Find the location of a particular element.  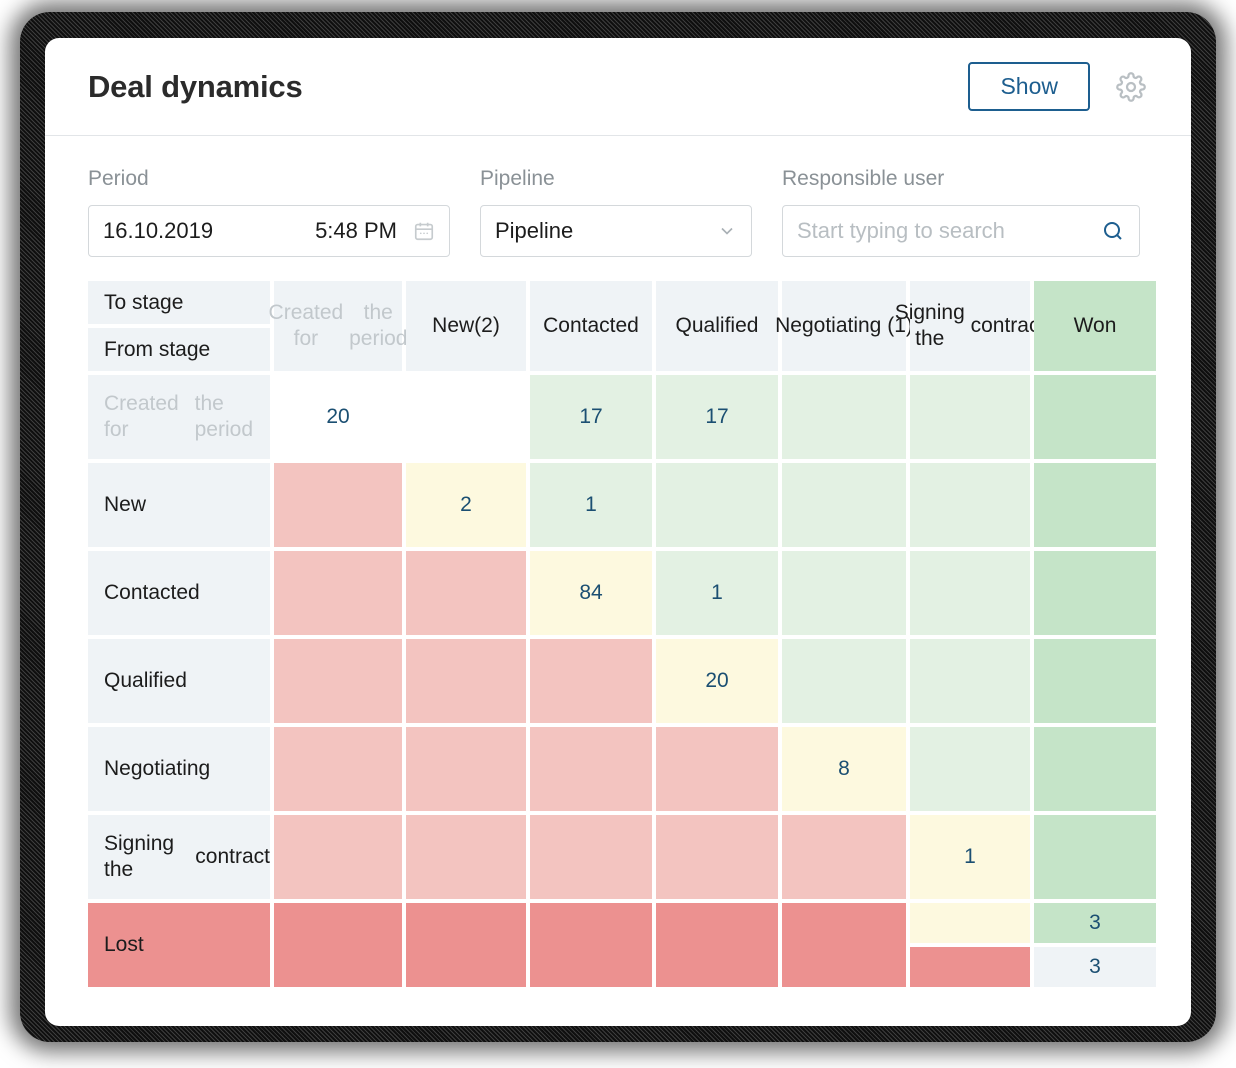

column-header-signing-line1: Signing the is located at coordinates (929, 325).